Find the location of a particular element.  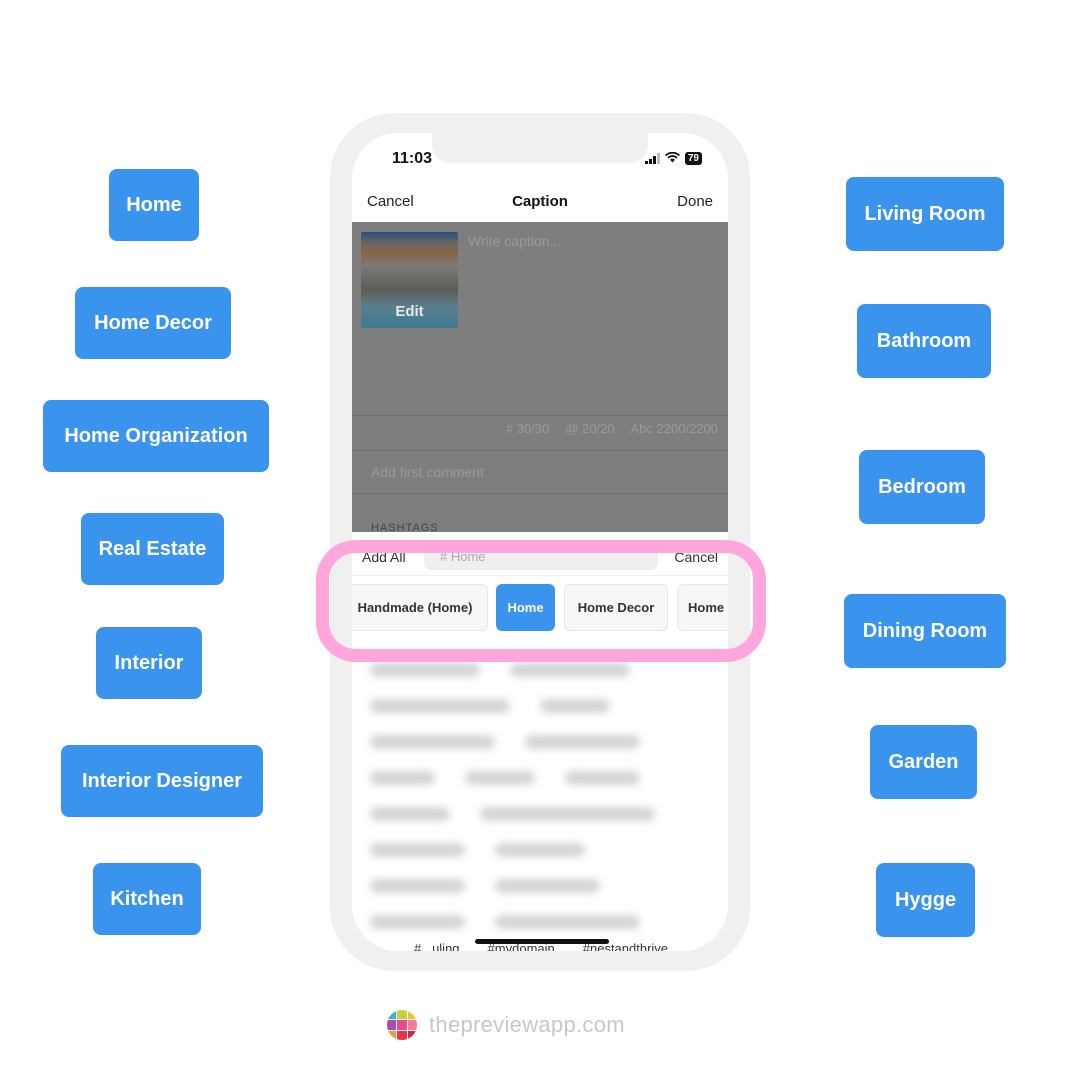

status-time: 11:03 is located at coordinates (412, 158).